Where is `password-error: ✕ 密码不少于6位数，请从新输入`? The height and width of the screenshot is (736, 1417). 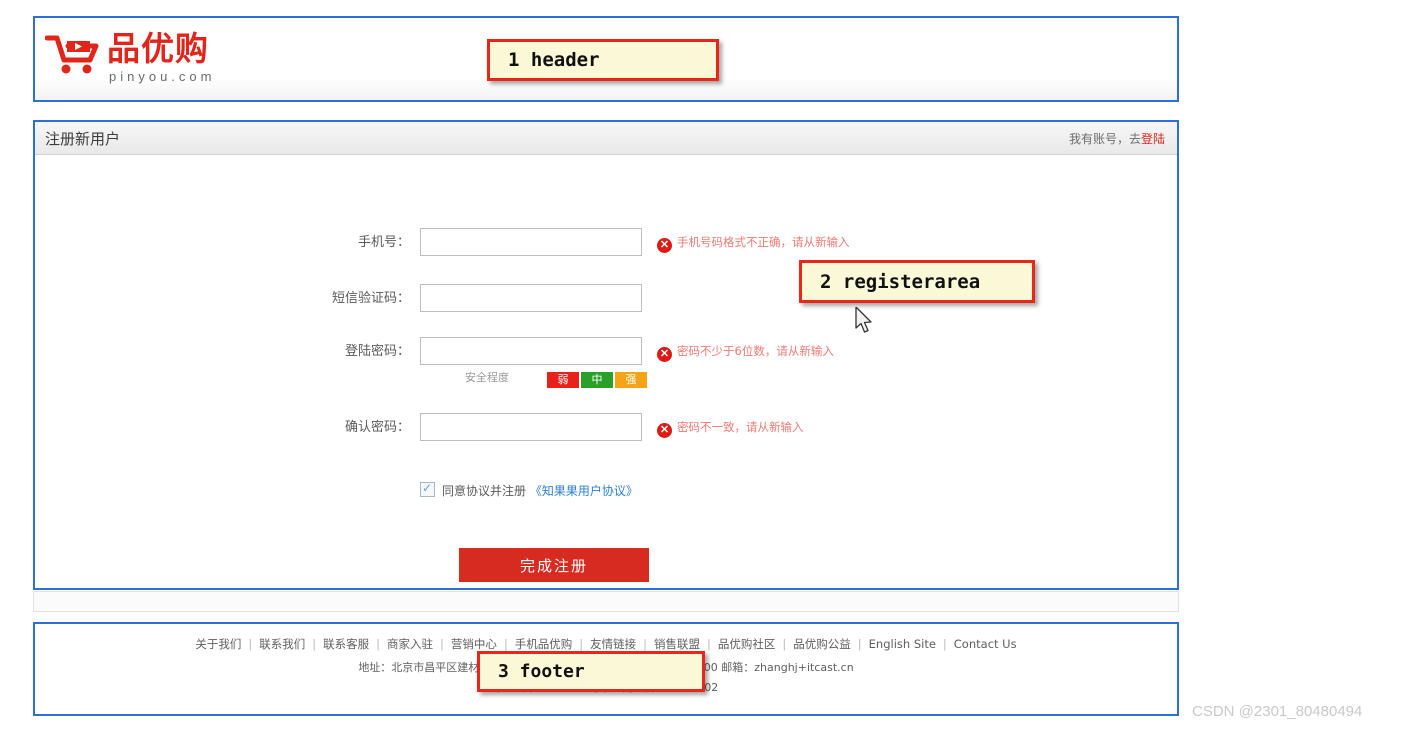 password-error: ✕ 密码不少于6位数，请从新输入 is located at coordinates (745, 351).